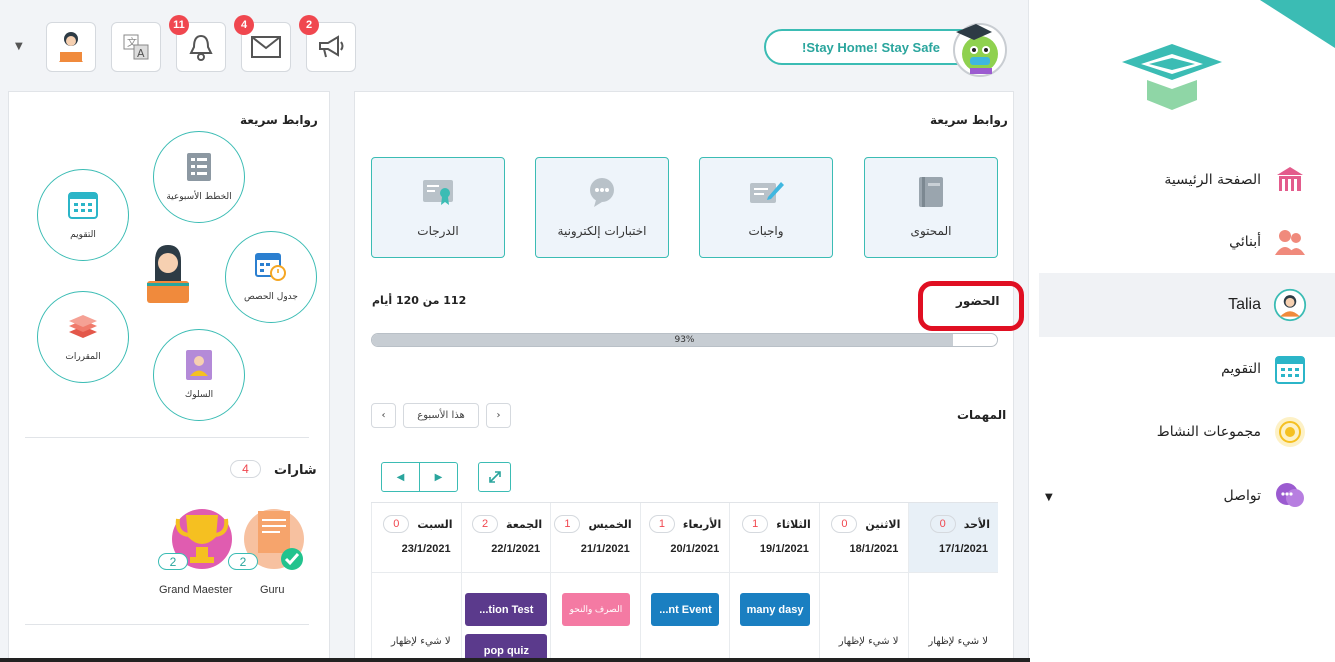 This screenshot has width=1335, height=662. Describe the element at coordinates (931, 192) in the screenshot. I see `book-icon` at that location.